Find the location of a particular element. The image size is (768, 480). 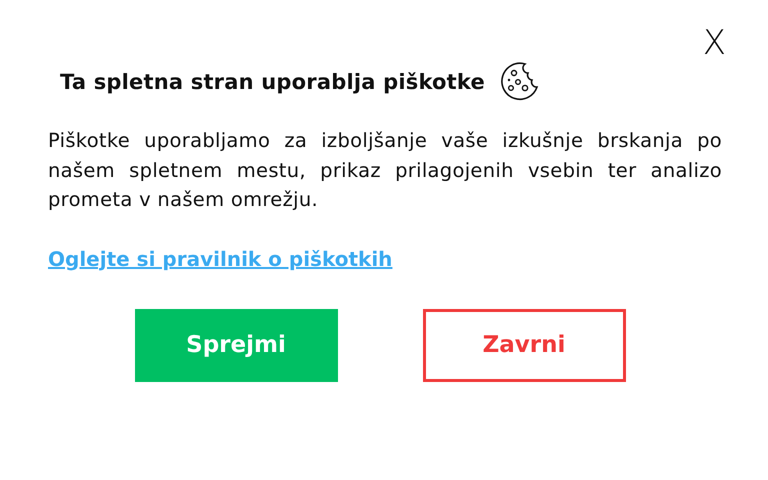

policy-link: Oglejte si pravilnik o piškotkih is located at coordinates (220, 258).